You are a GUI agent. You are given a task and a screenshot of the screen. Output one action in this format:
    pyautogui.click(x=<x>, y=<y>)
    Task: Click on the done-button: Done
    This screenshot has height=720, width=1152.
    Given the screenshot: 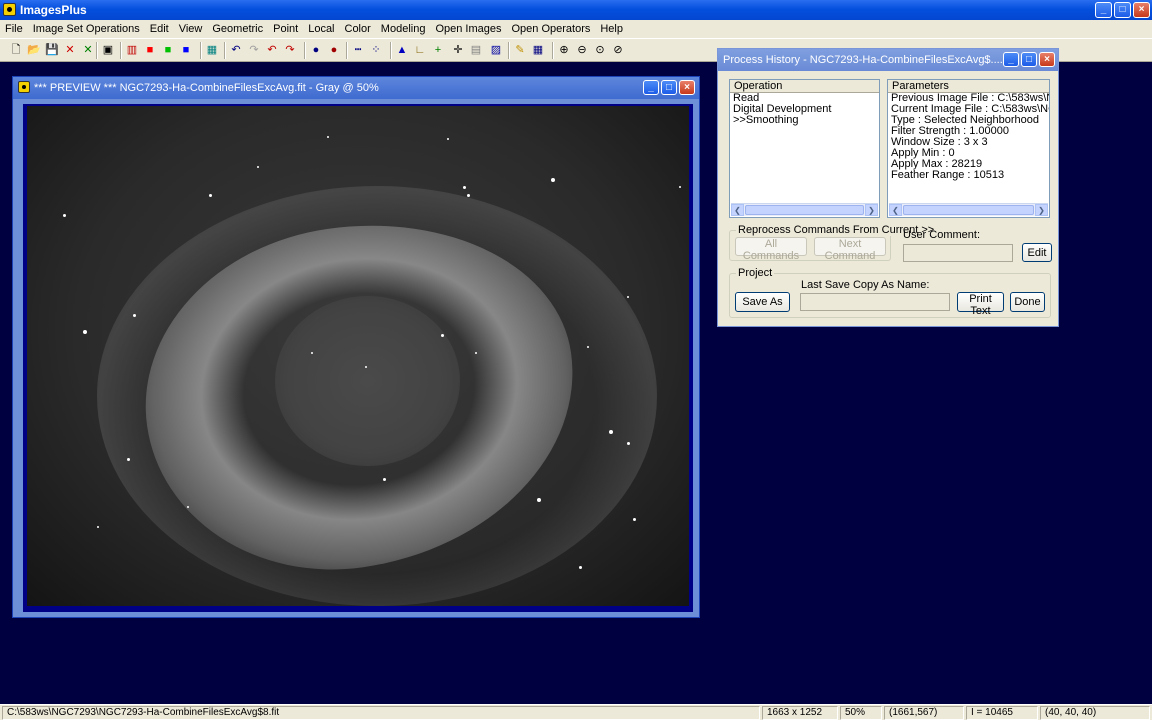 What is the action you would take?
    pyautogui.click(x=1027, y=302)
    